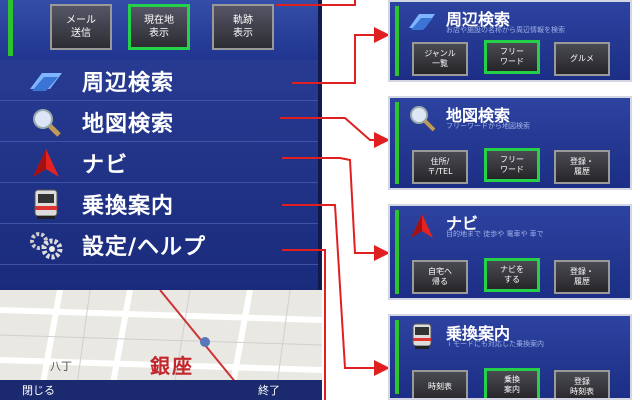  Describe the element at coordinates (440, 59) in the screenshot. I see `genre-list-button: ジャンル 一覧` at that location.